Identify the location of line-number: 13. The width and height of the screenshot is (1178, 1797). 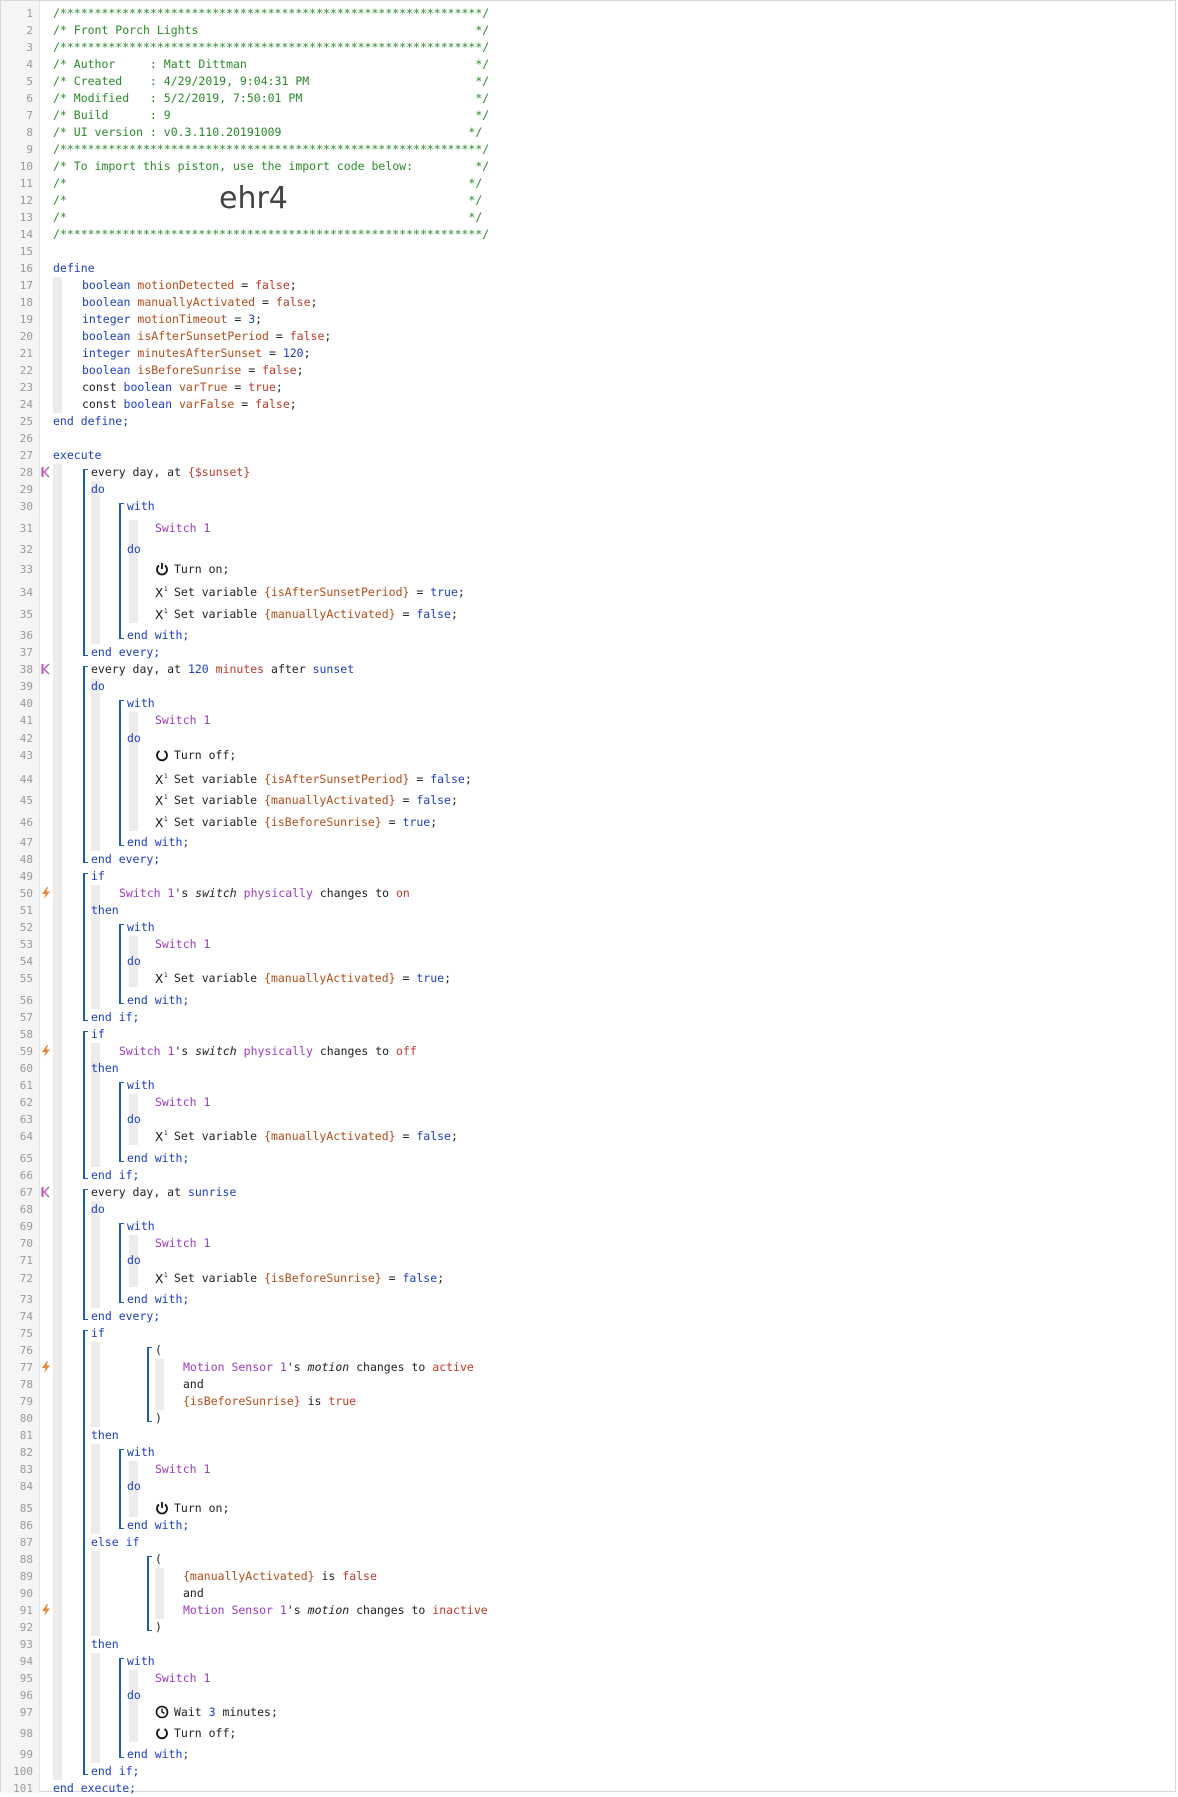
(26, 217).